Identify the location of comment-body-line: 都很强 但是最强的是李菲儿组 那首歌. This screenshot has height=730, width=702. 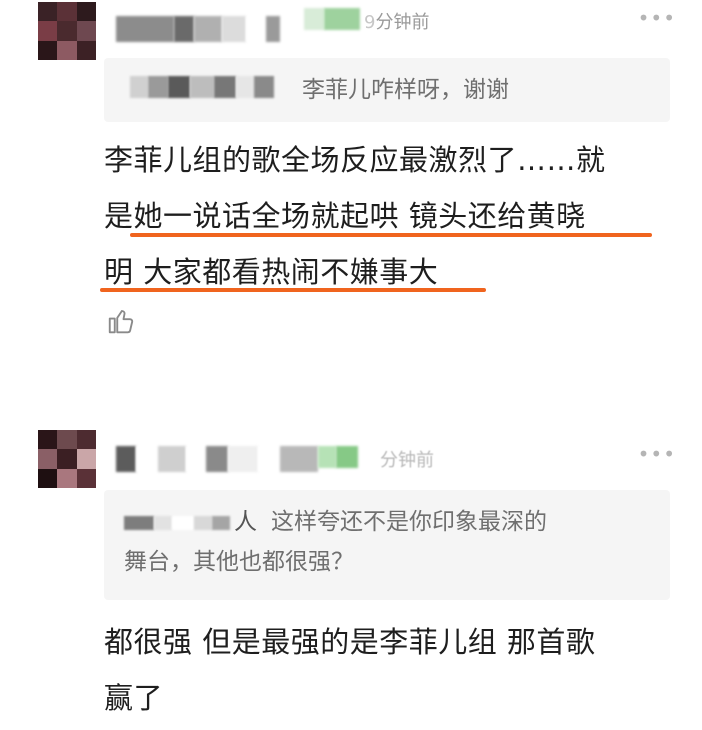
(350, 642).